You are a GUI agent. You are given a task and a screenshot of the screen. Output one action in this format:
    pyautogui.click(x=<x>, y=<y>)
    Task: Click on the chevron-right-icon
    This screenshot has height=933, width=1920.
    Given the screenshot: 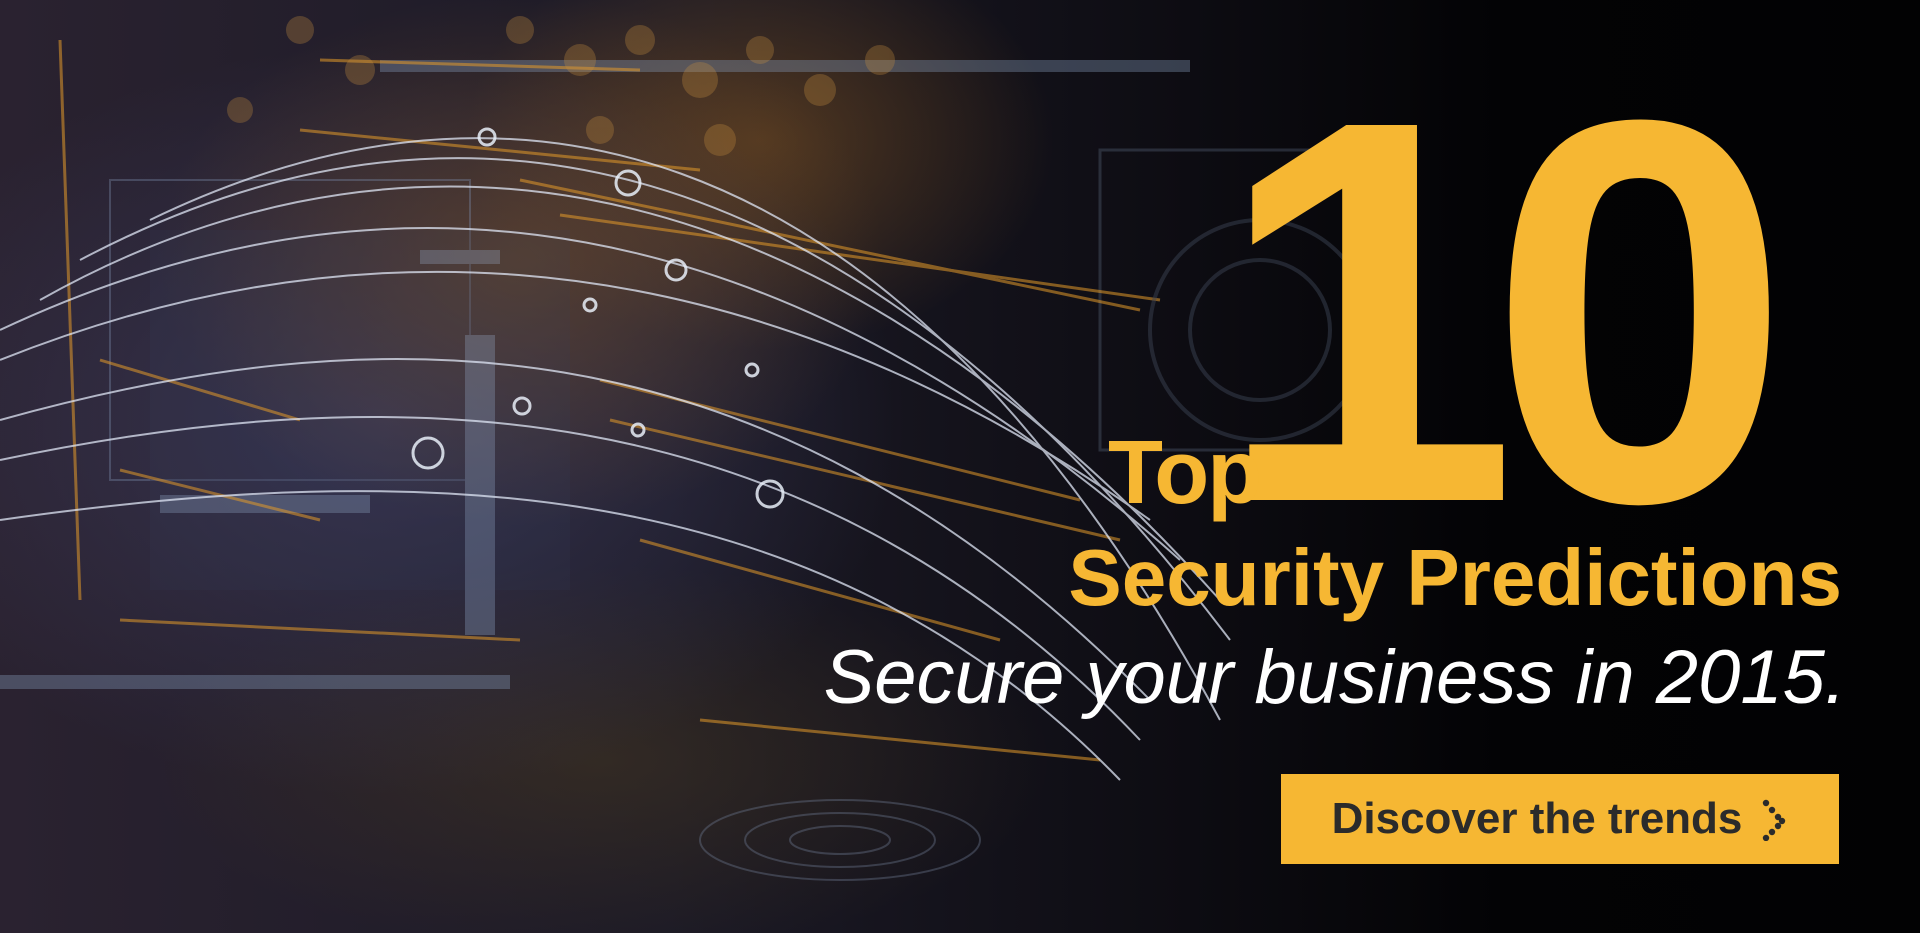 What is the action you would take?
    pyautogui.click(x=1774, y=819)
    